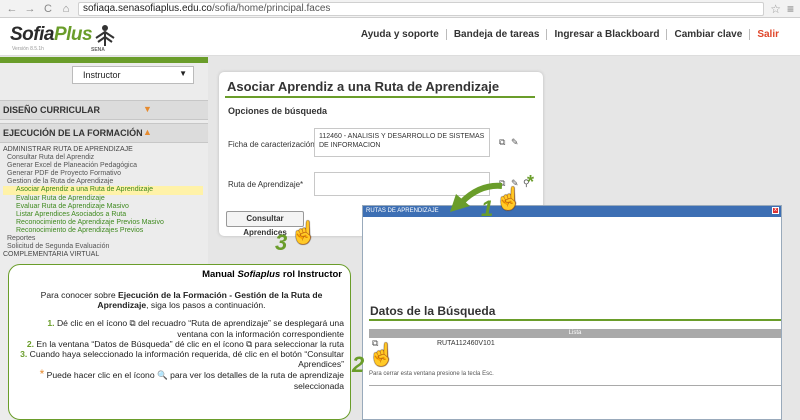 This screenshot has height=420, width=800. Describe the element at coordinates (496, 34) in the screenshot. I see `menu-bandeja: Bandeja de tareas` at that location.